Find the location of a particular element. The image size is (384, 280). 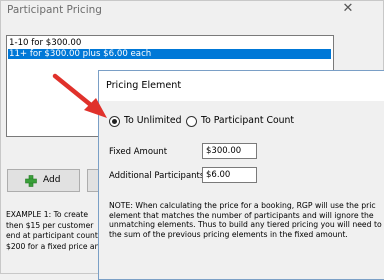

radio-to-participant-count is located at coordinates (191, 121).